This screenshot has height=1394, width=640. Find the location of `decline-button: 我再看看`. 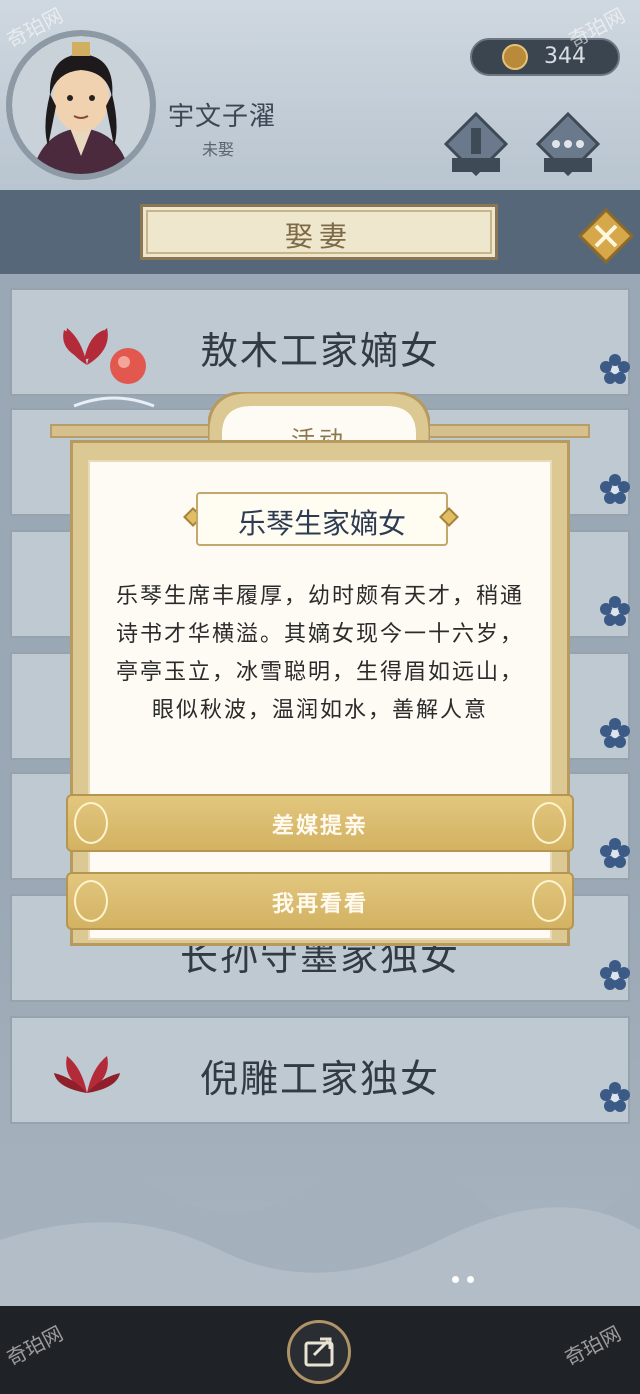

decline-button: 我再看看 is located at coordinates (320, 901).